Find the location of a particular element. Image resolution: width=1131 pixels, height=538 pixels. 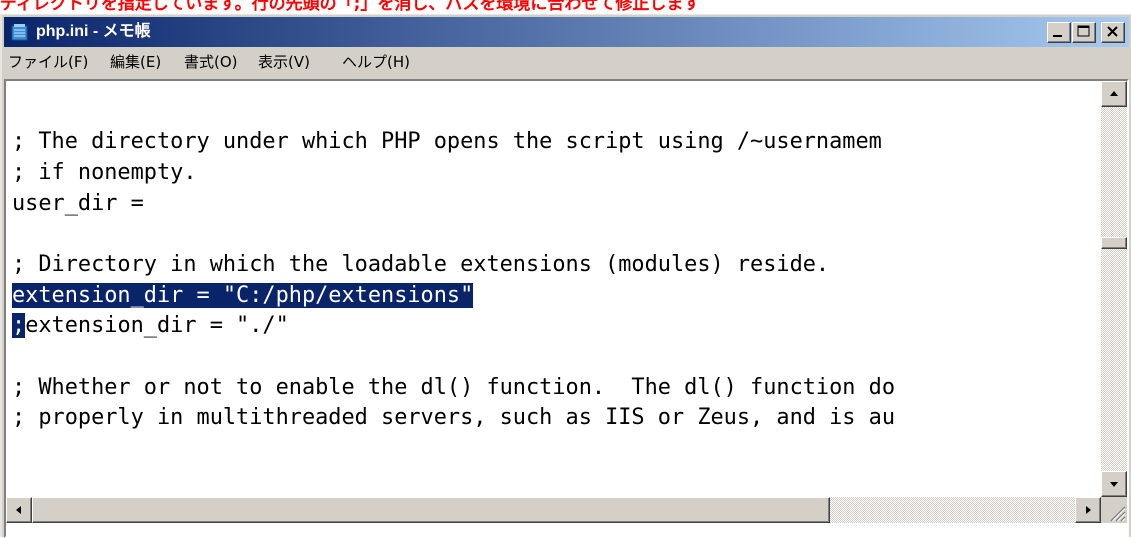

editor-line-text: extension_dir = "./" is located at coordinates (157, 325).